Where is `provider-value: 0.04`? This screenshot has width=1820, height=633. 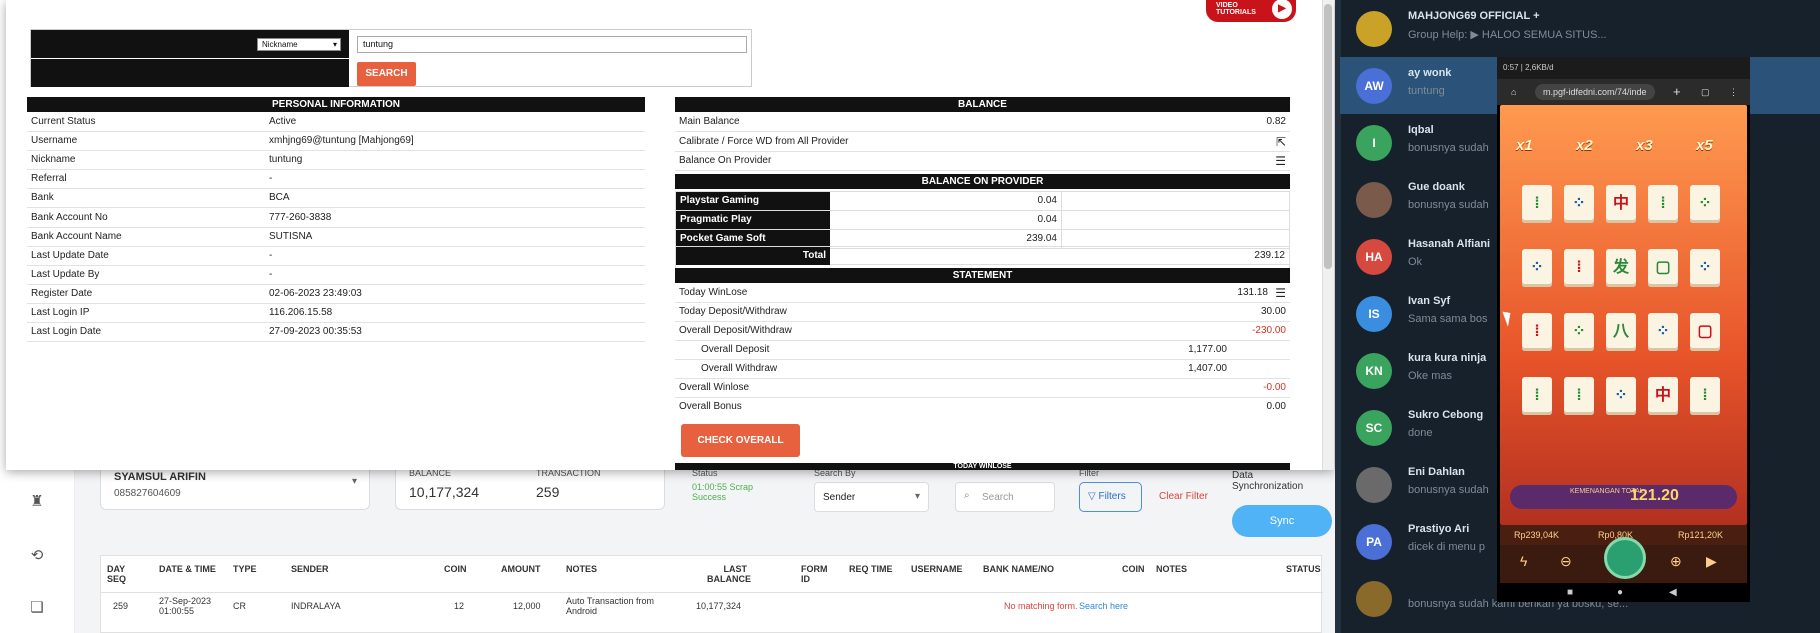
provider-value: 0.04 is located at coordinates (946, 201).